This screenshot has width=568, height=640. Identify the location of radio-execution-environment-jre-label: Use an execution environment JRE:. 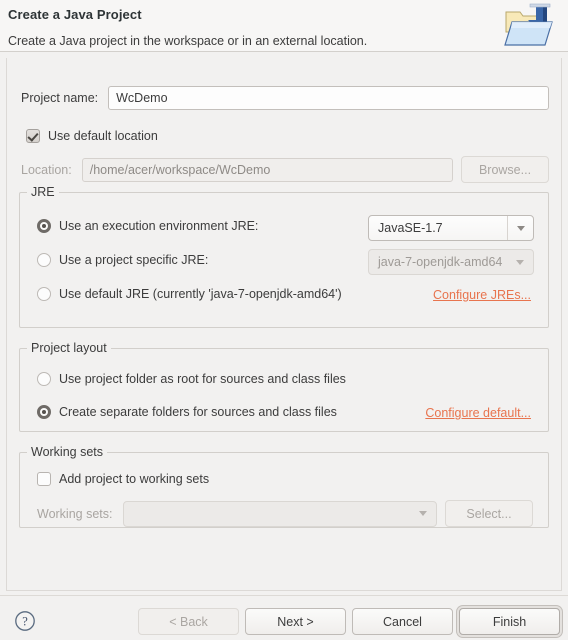
(159, 226).